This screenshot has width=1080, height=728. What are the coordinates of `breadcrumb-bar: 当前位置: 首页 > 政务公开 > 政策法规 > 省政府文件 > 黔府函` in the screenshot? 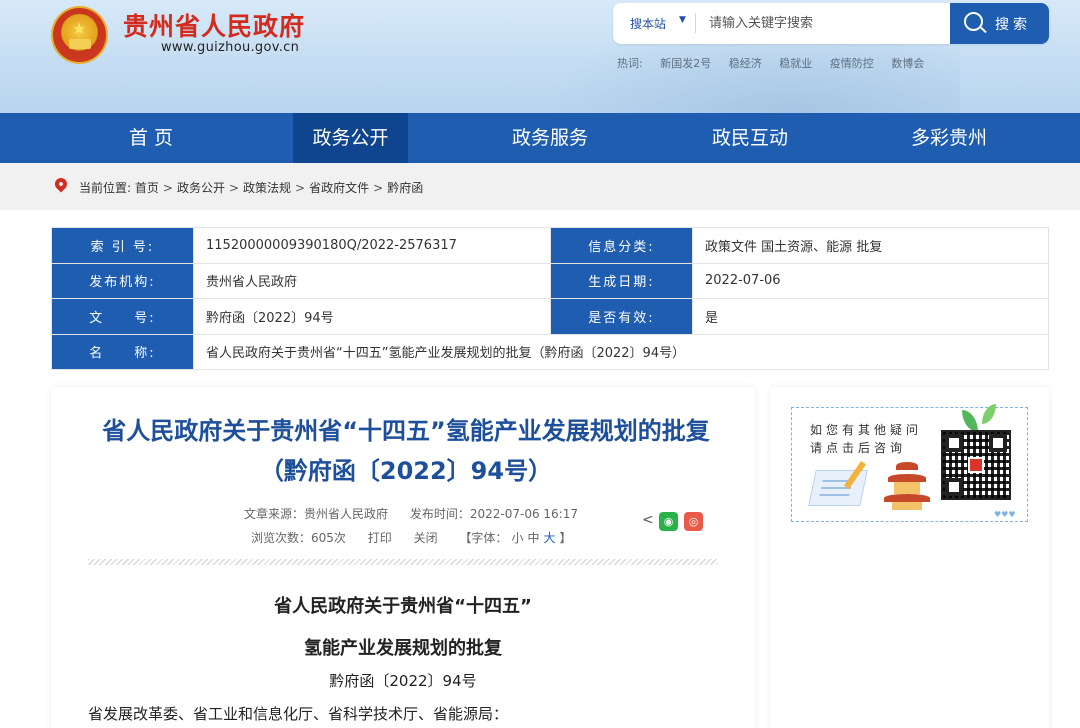 It's located at (540, 186).